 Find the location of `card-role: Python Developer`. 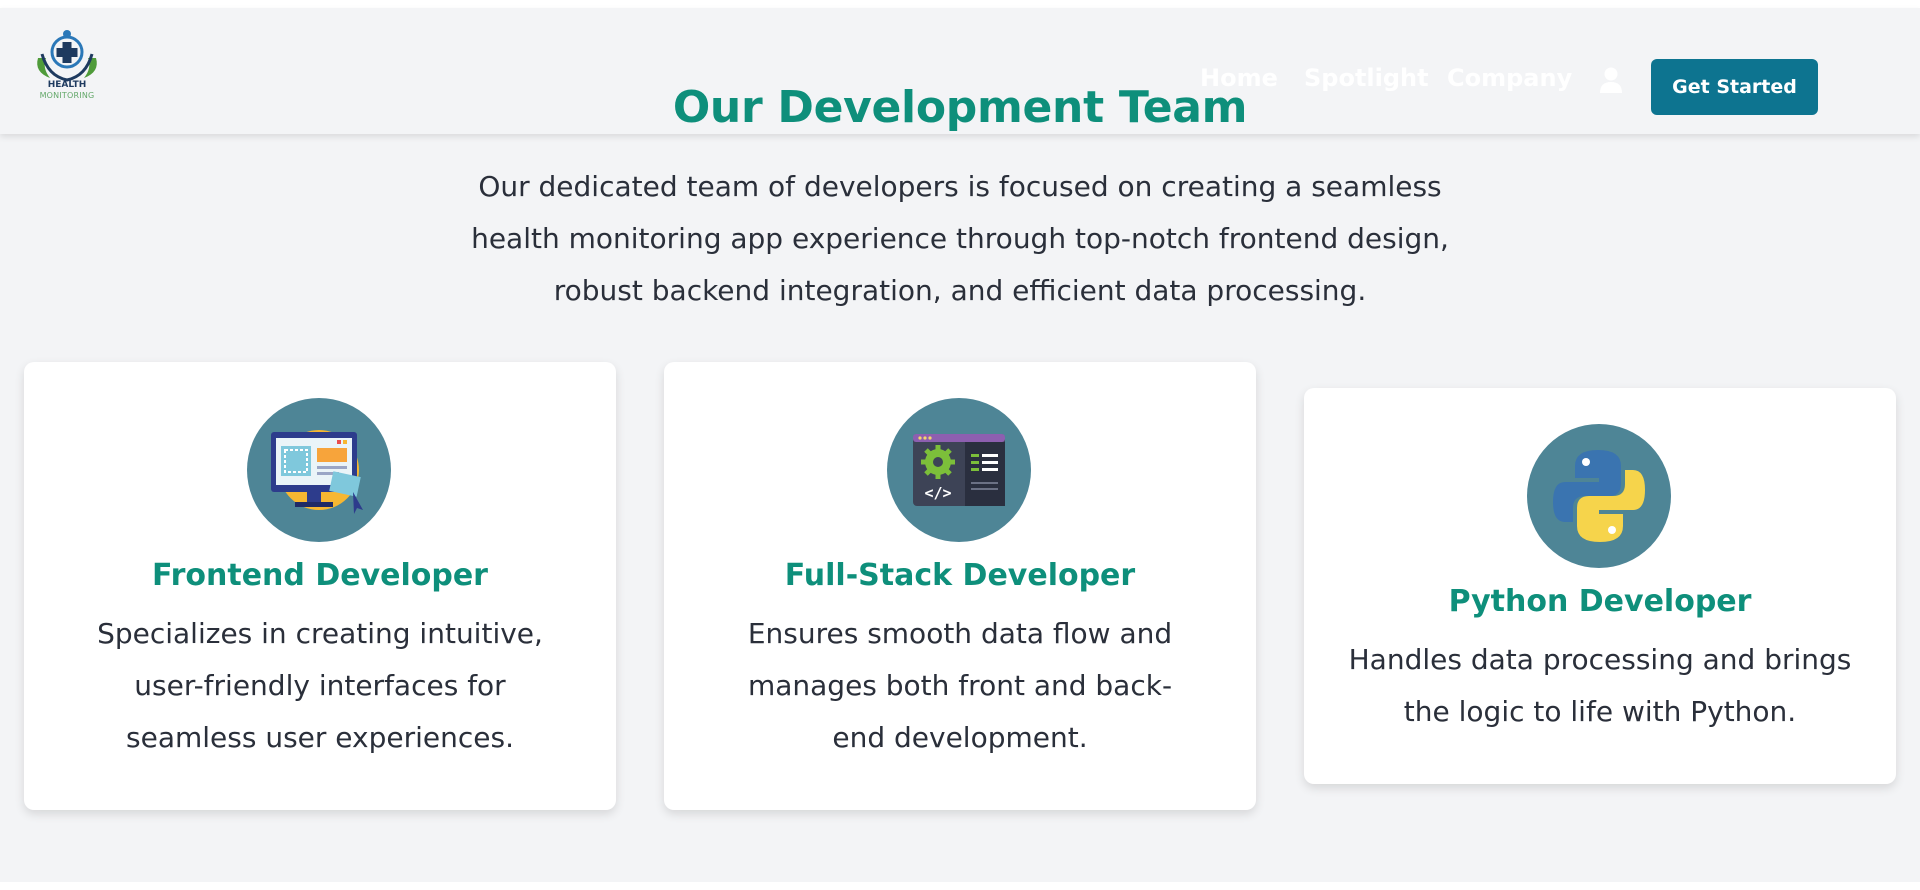

card-role: Python Developer is located at coordinates (1600, 601).